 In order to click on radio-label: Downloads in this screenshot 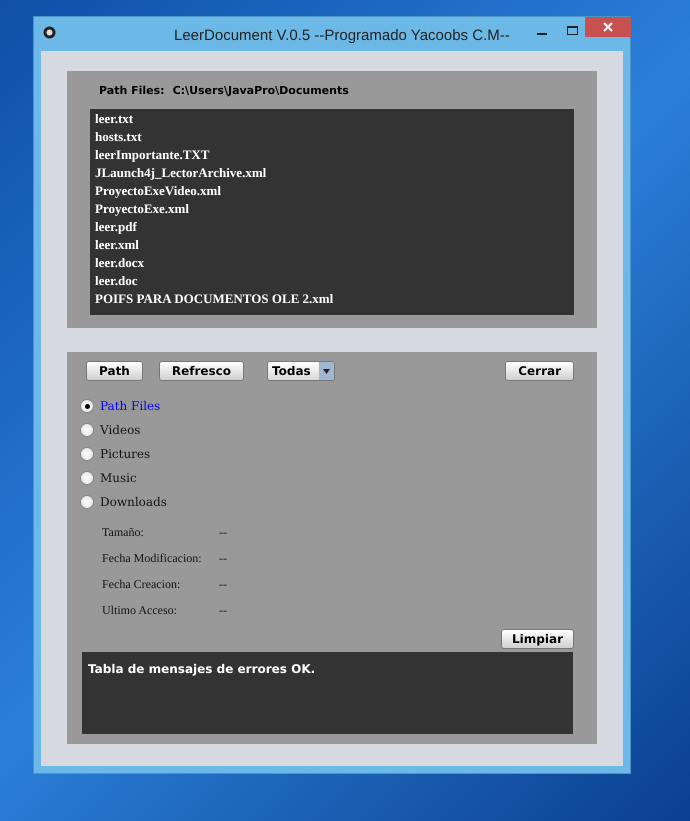, I will do `click(133, 502)`.